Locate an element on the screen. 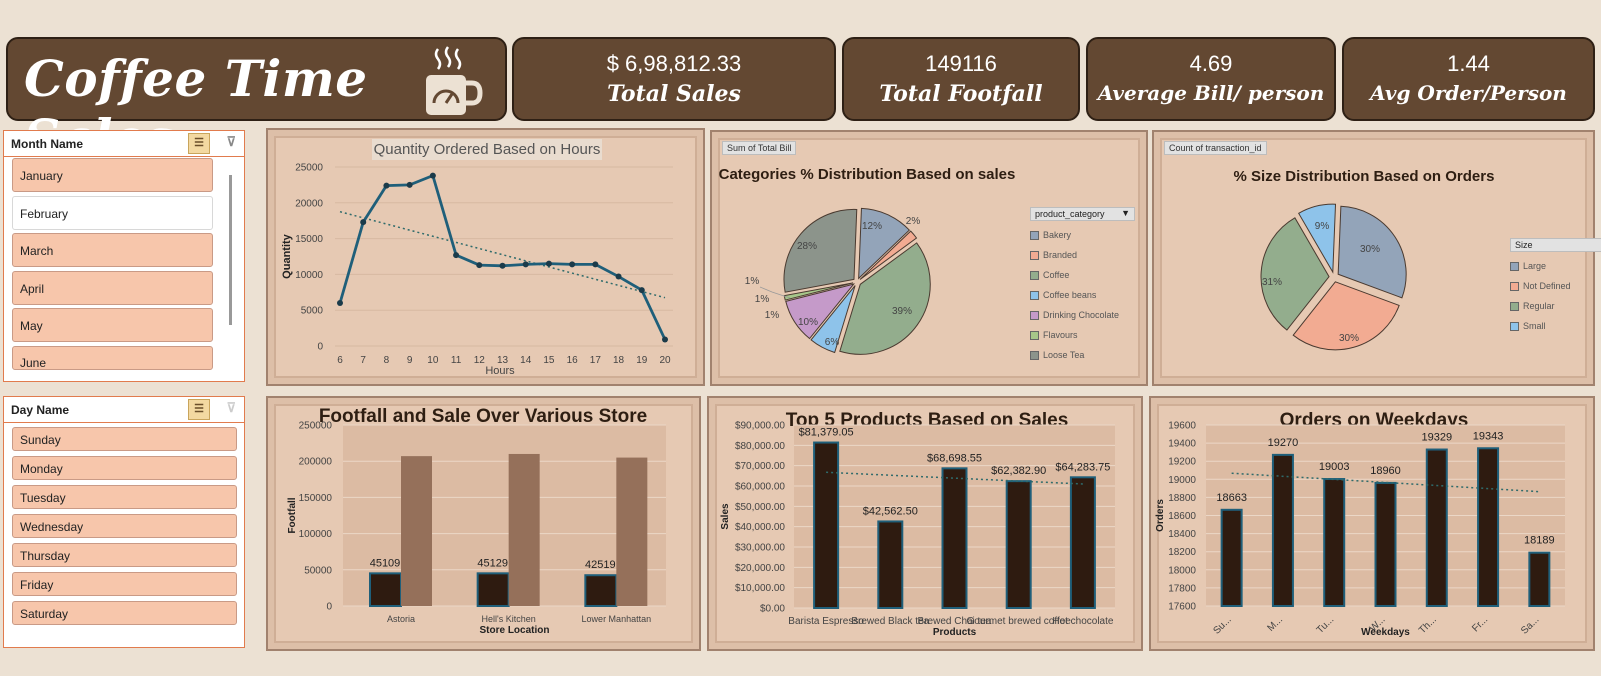  y-axis-title: Orders is located at coordinates (1160, 515).